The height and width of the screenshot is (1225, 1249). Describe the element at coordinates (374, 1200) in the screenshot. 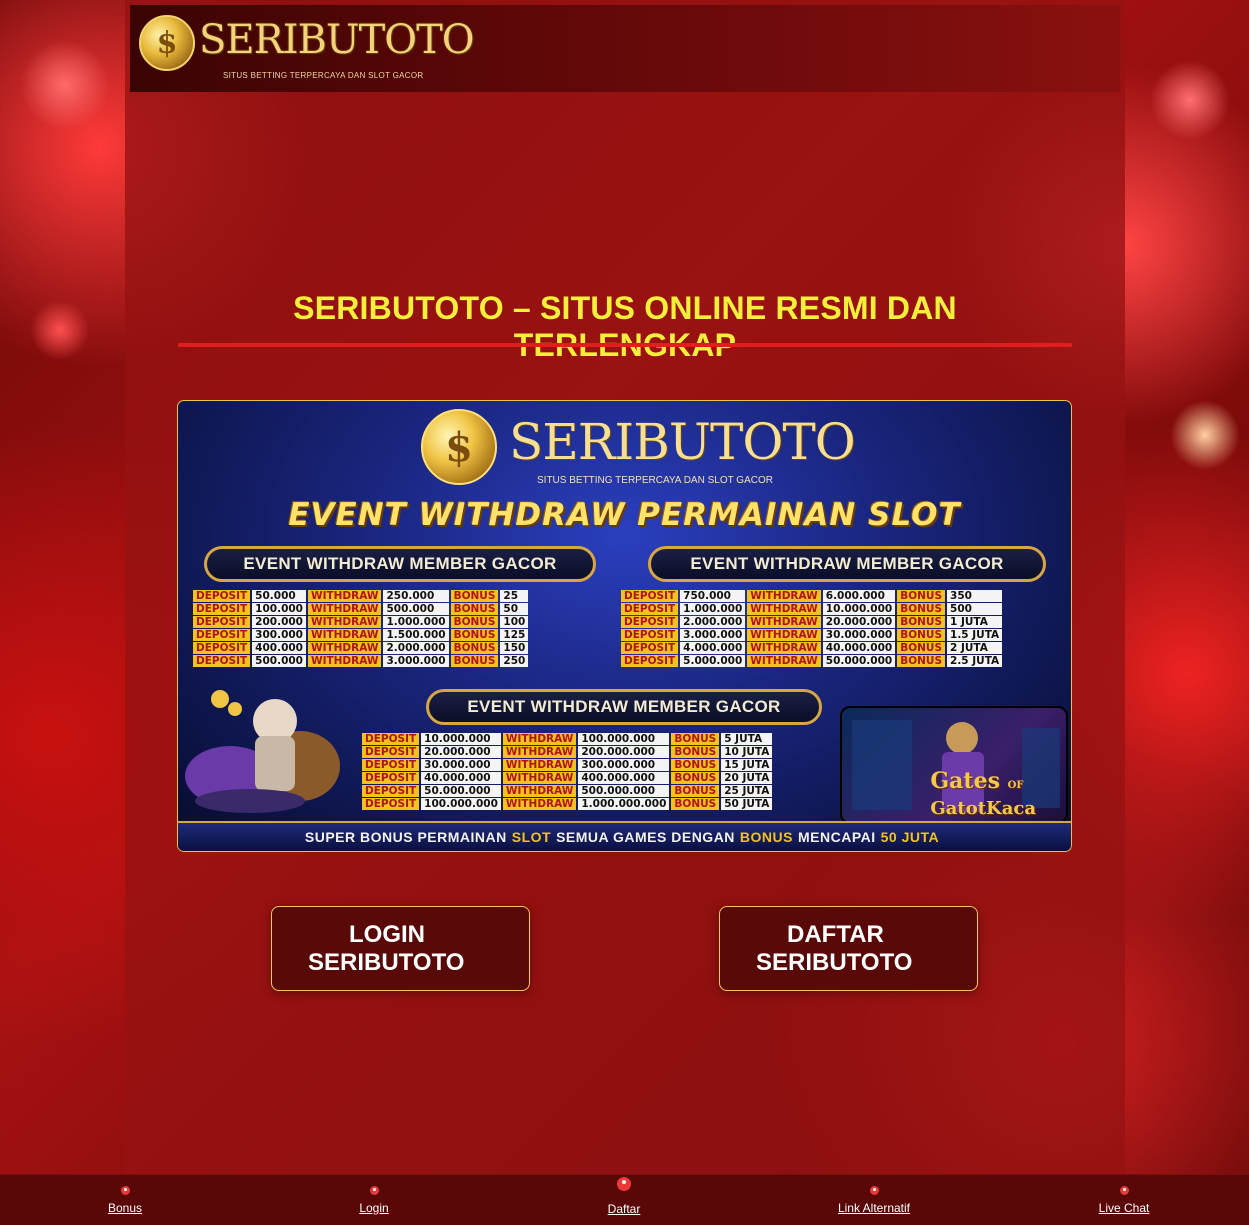

I see `nav-item-login: Login` at that location.